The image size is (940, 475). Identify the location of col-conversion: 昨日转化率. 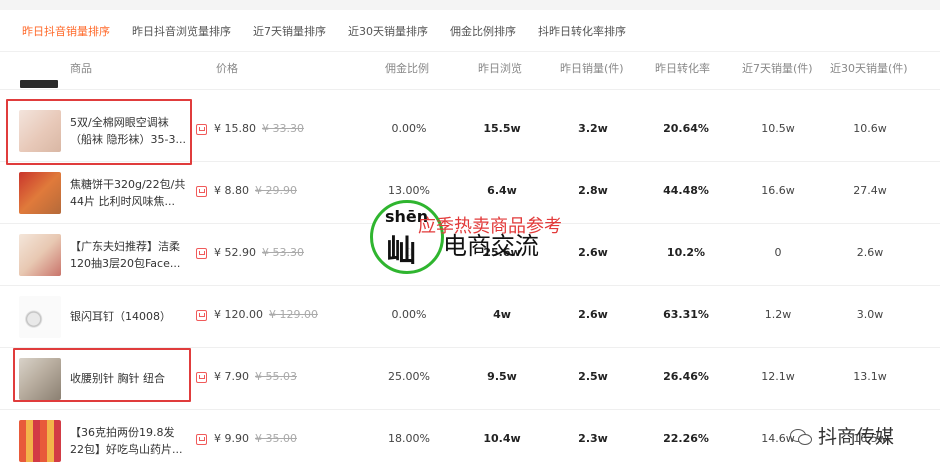
(682, 68).